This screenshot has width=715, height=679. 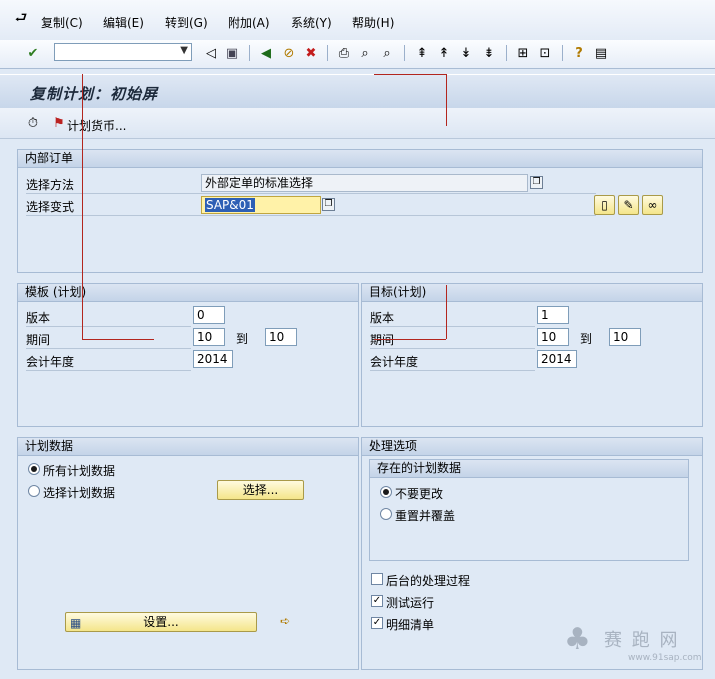 What do you see at coordinates (50, 207) in the screenshot?
I see `selection-variant-label: 选择变式` at bounding box center [50, 207].